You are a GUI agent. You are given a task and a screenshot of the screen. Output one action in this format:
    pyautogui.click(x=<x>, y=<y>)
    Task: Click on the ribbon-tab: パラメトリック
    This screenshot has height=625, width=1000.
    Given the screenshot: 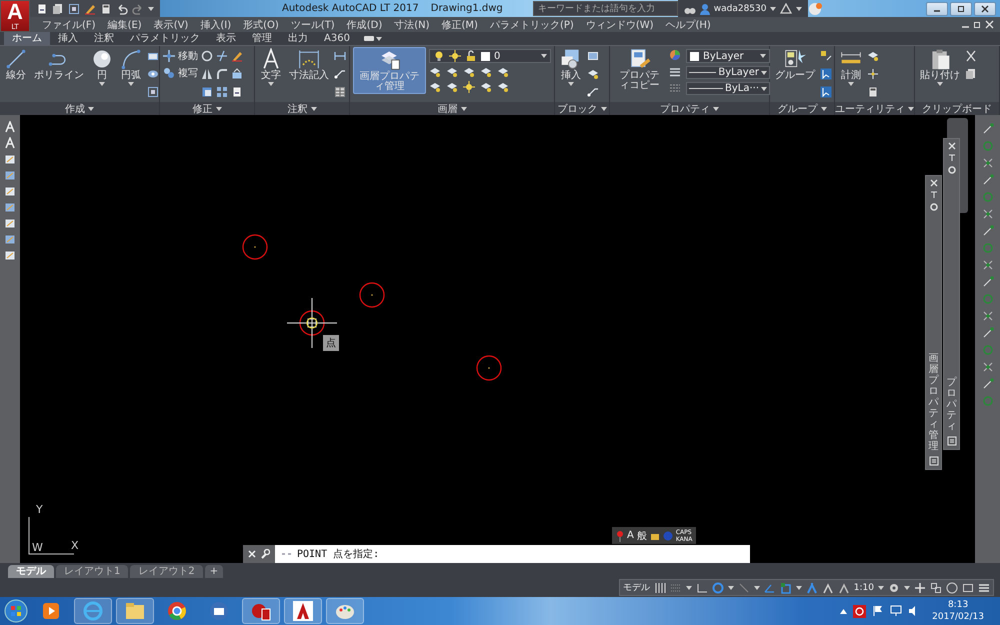 What is the action you would take?
    pyautogui.click(x=165, y=38)
    